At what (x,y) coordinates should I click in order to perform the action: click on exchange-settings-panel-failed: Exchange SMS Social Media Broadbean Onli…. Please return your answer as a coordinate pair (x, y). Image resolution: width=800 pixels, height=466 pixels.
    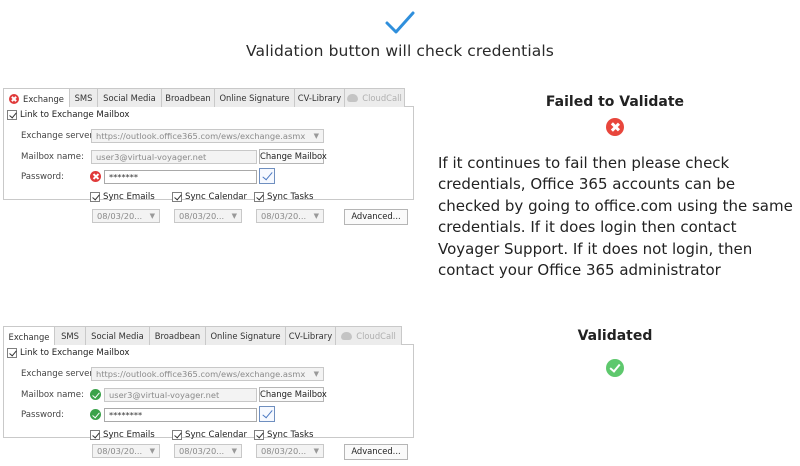
    Looking at the image, I should click on (208, 145).